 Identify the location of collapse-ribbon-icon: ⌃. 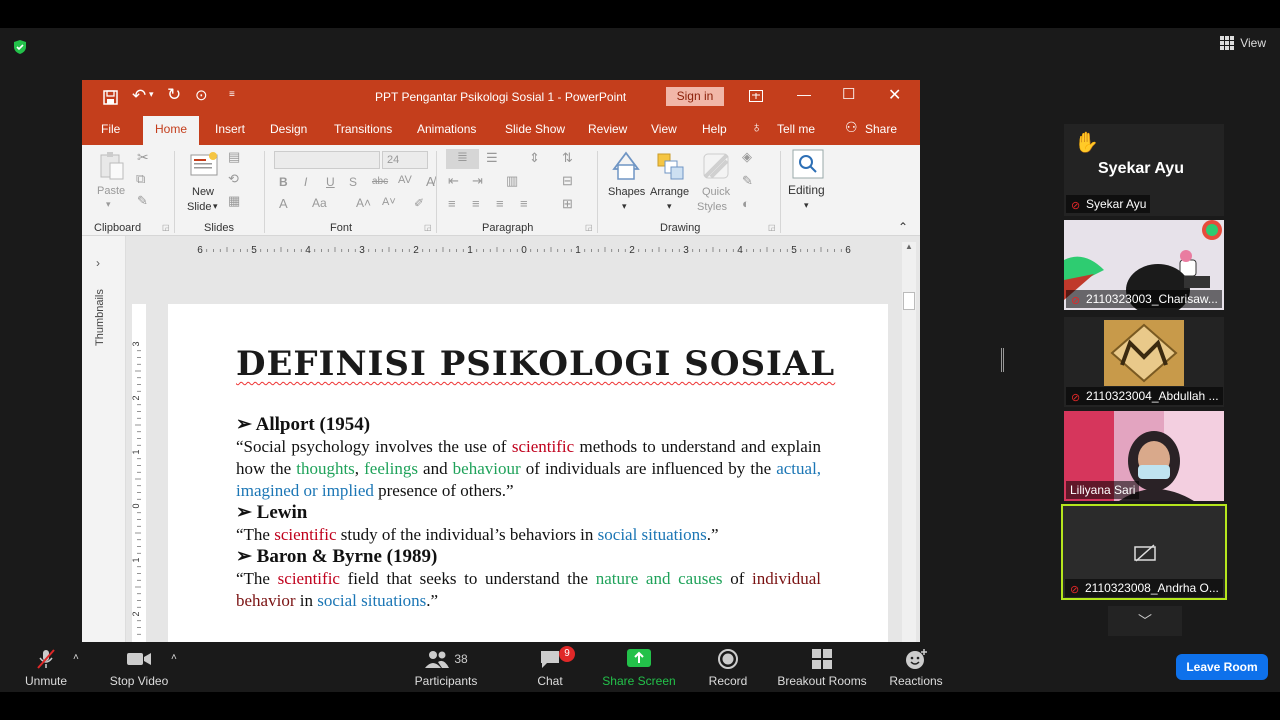
(903, 227).